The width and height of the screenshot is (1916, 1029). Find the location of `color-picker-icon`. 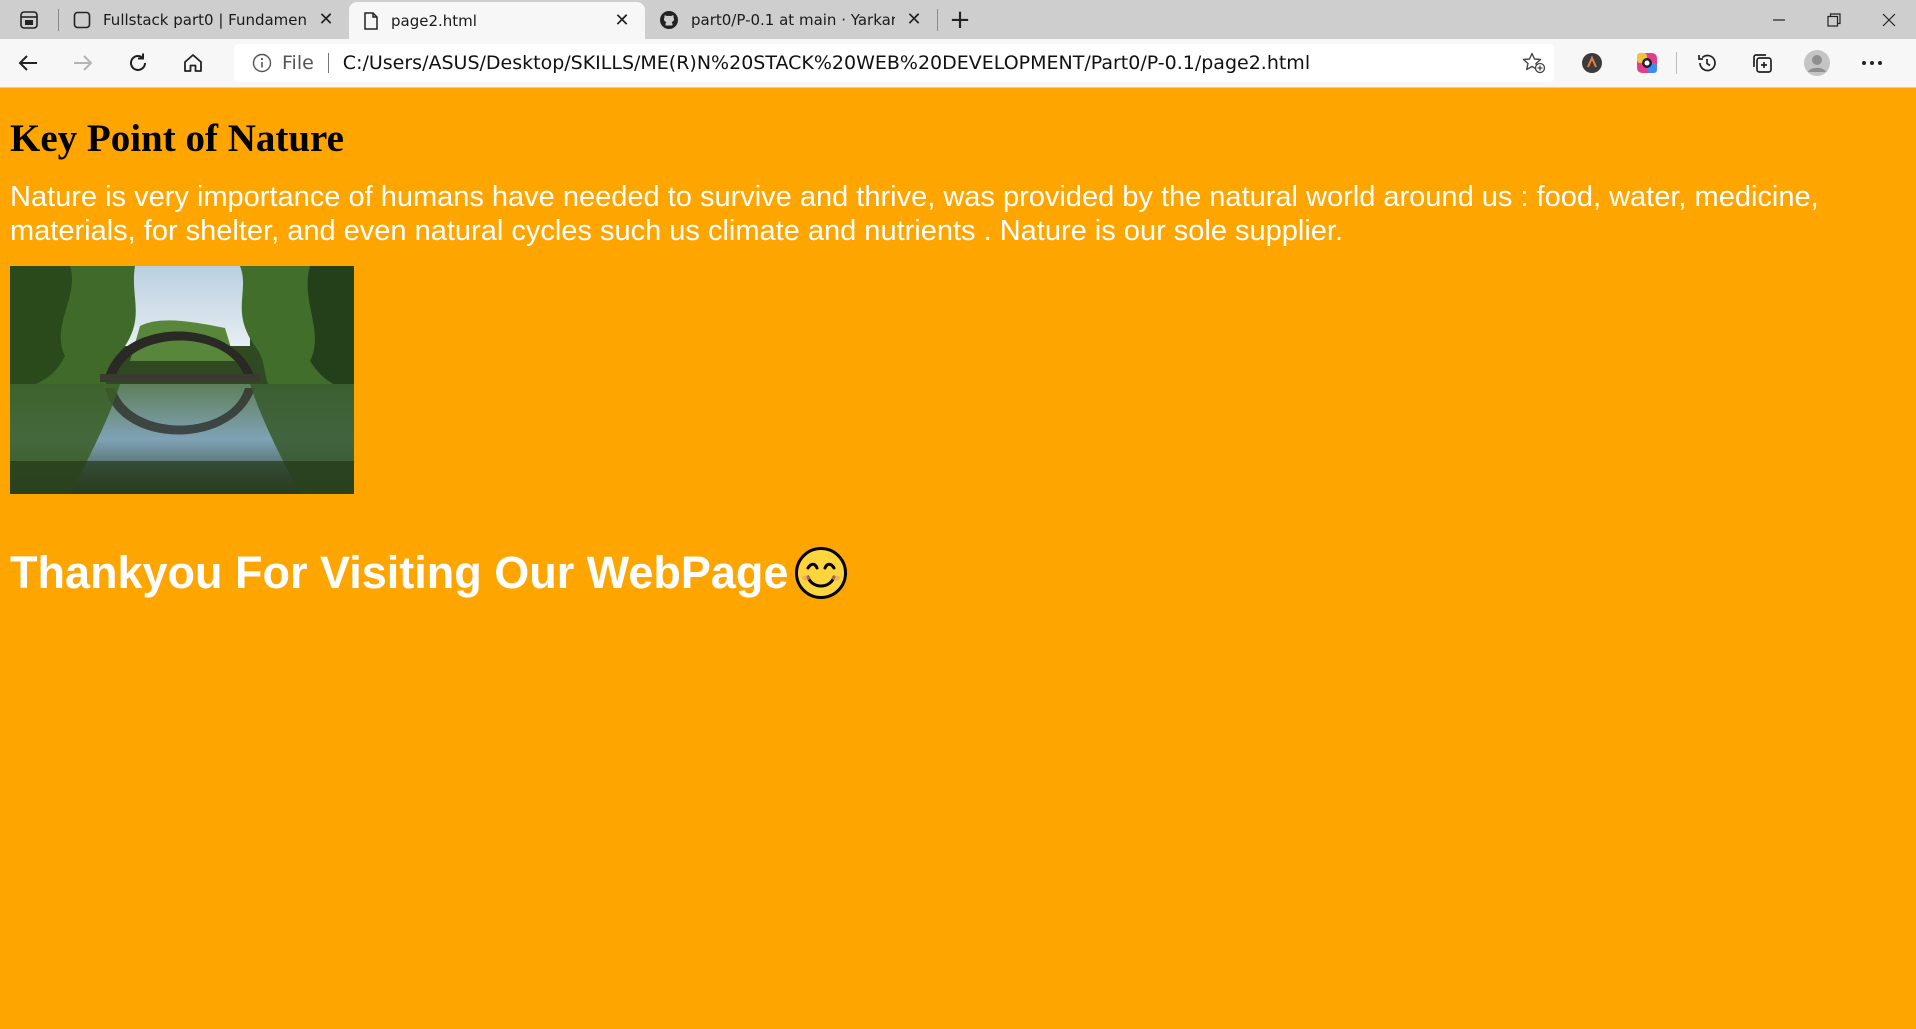

color-picker-icon is located at coordinates (1646, 63).